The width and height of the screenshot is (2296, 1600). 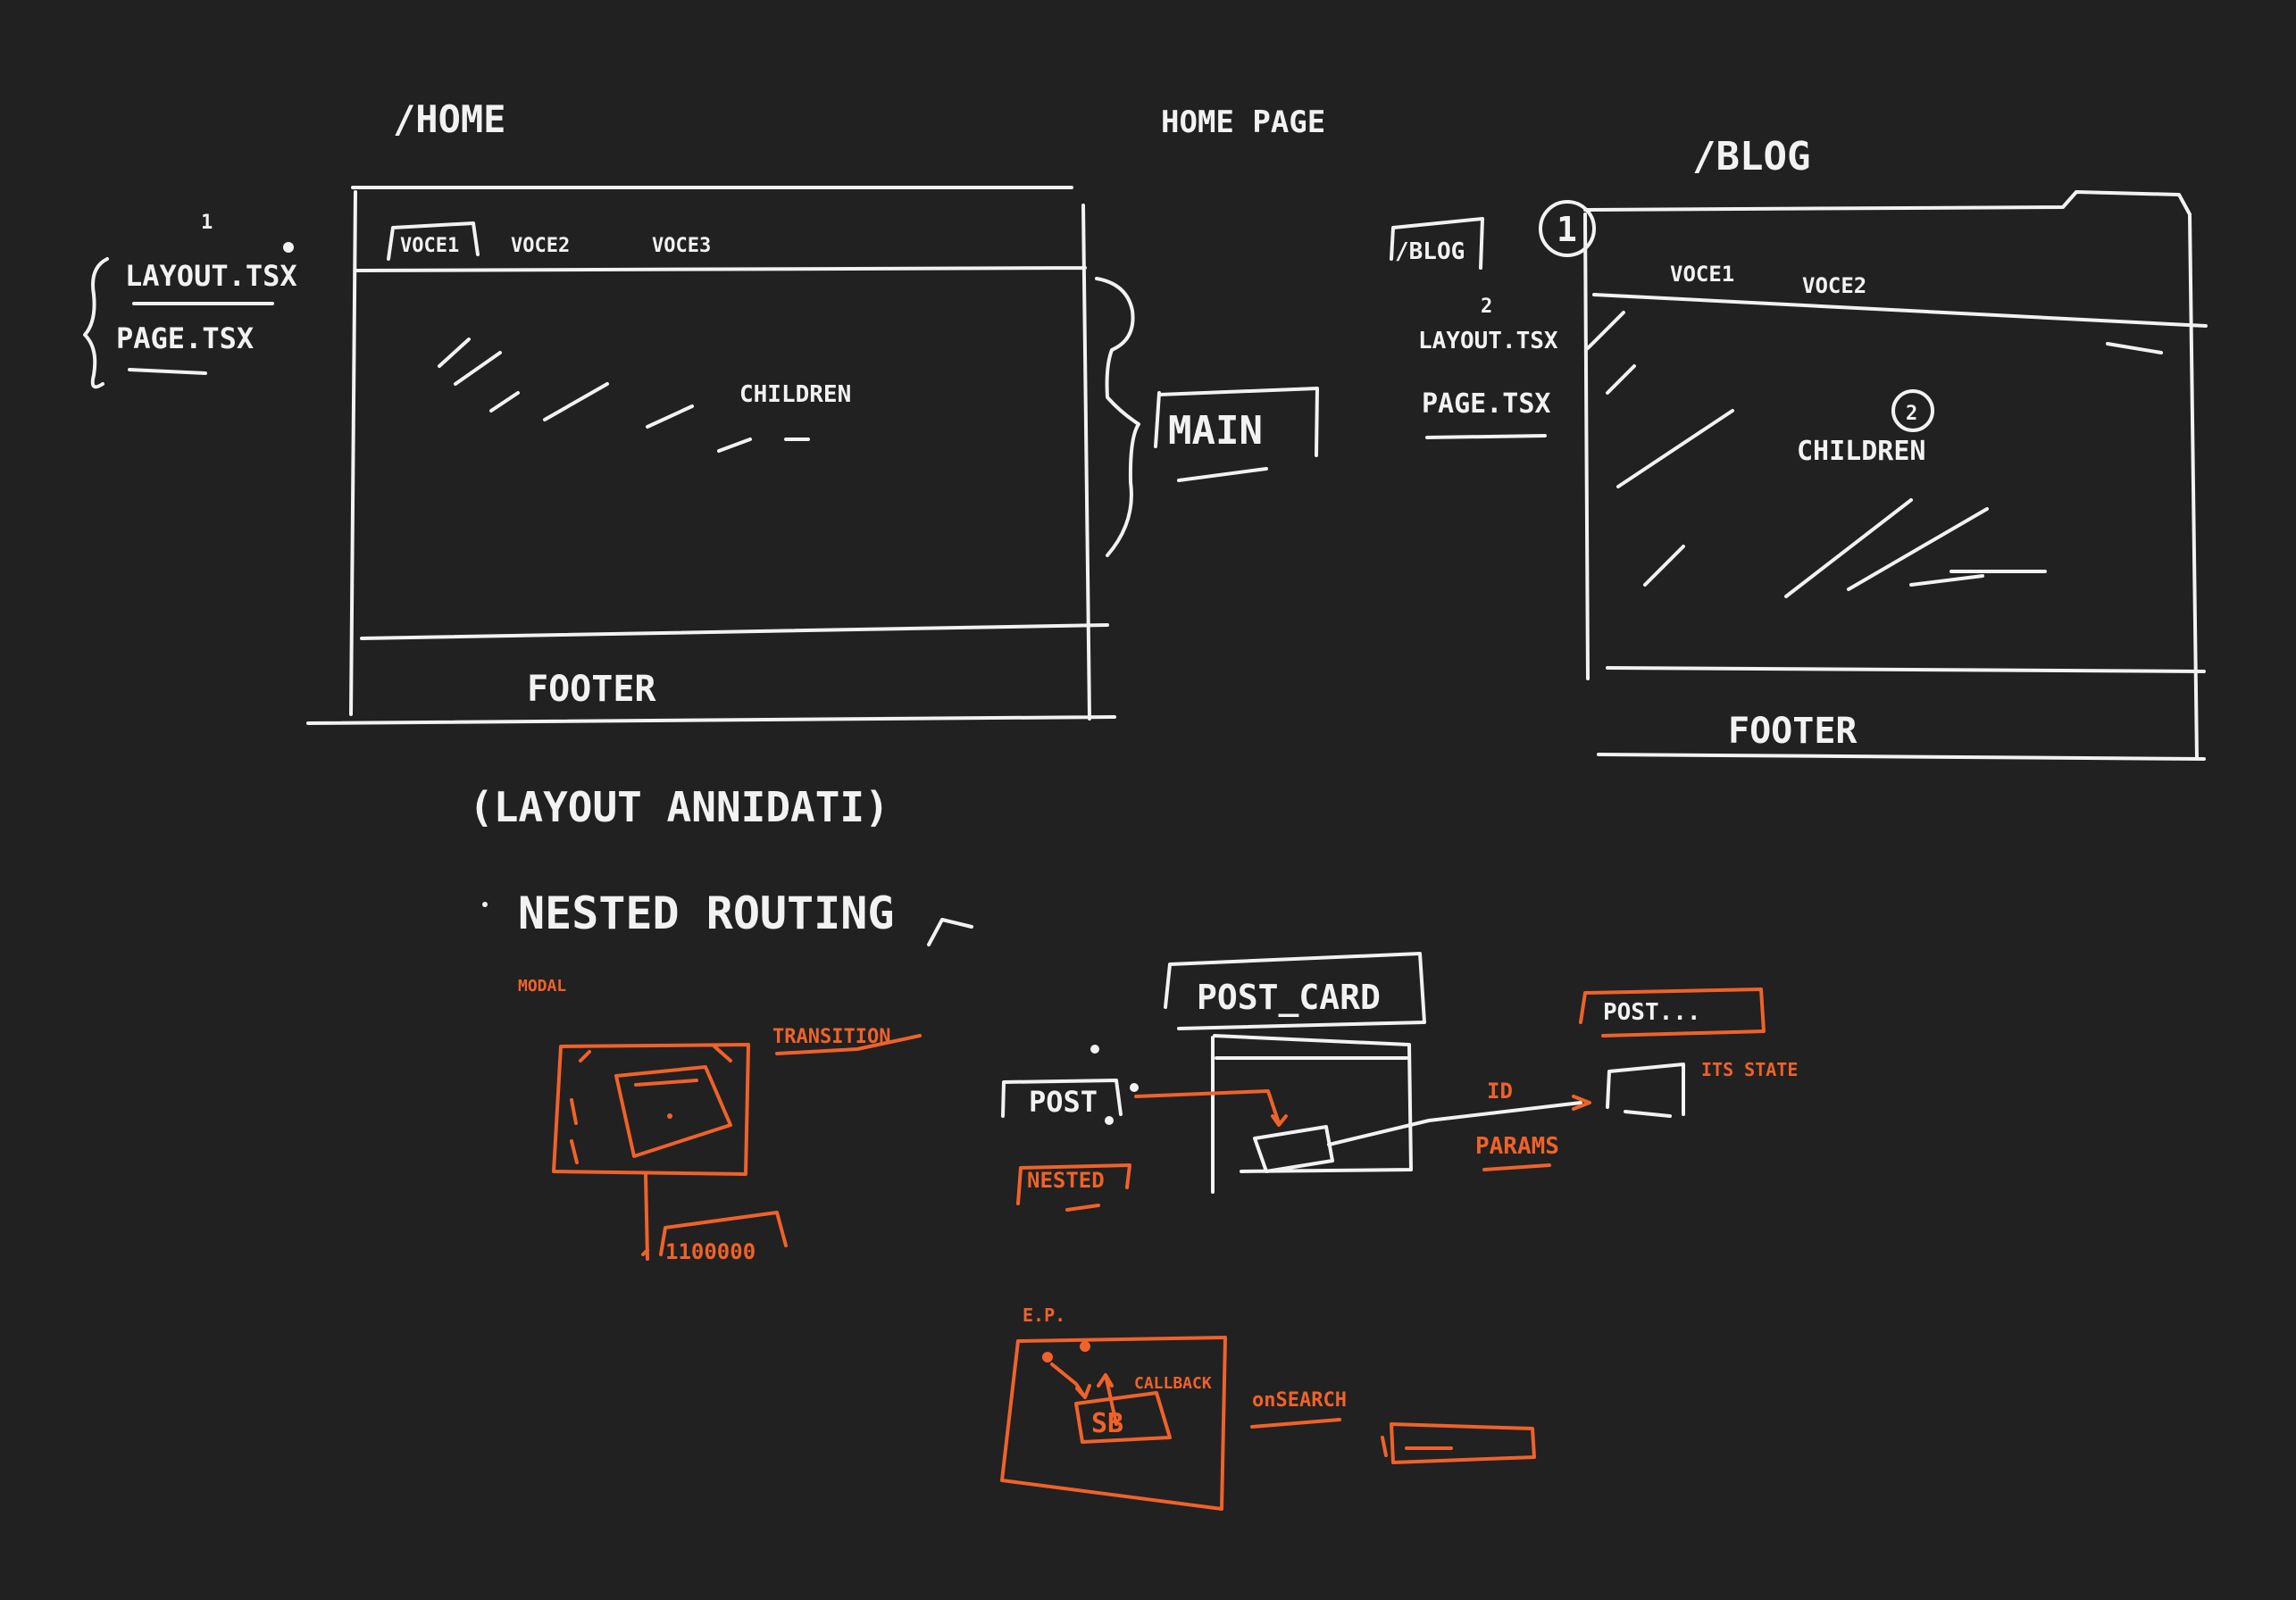 I want to click on blog-nav-mark, so click(x=2134, y=348).